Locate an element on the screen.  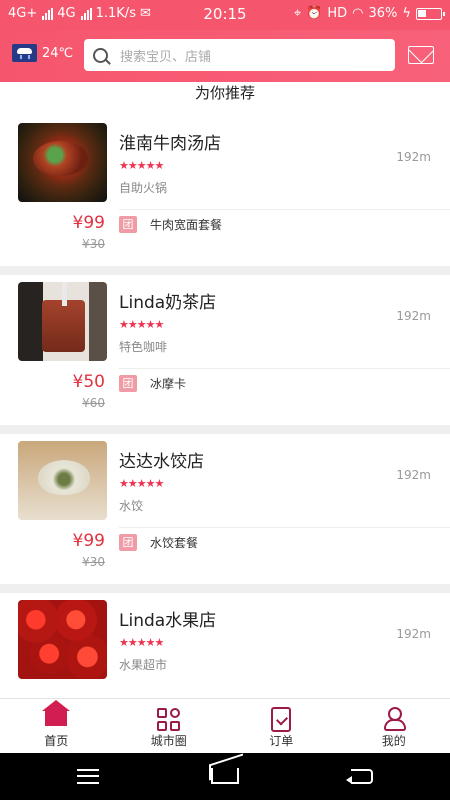
store-name: 淮南牛肉汤店 is located at coordinates (170, 141).